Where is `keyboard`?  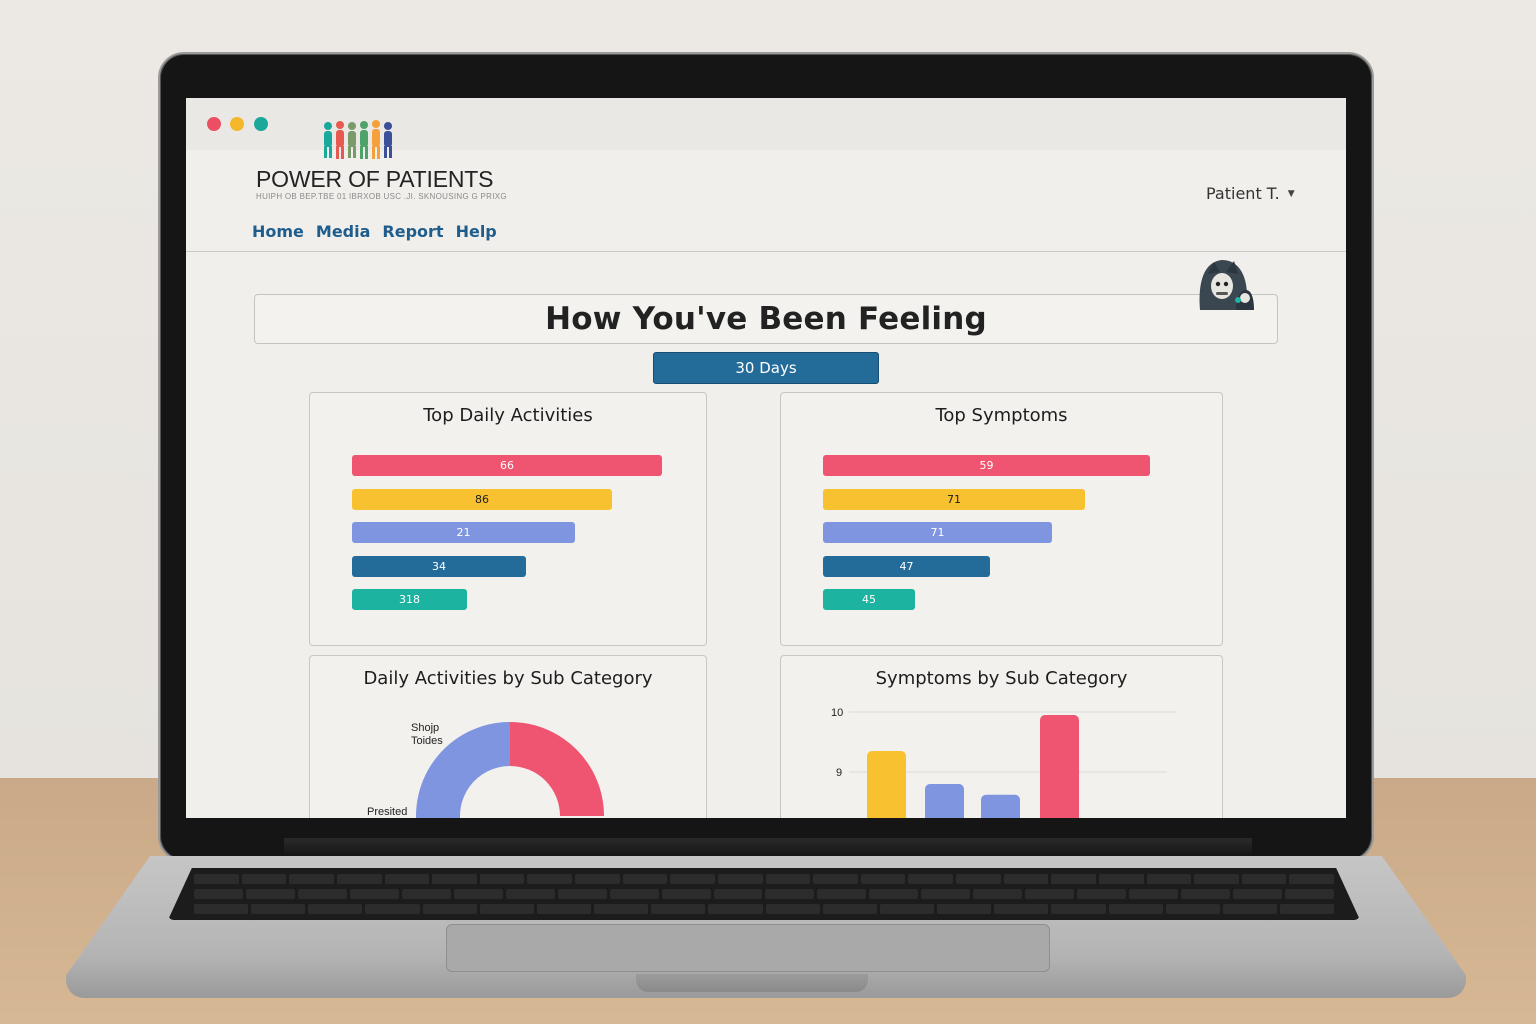
keyboard is located at coordinates (764, 894).